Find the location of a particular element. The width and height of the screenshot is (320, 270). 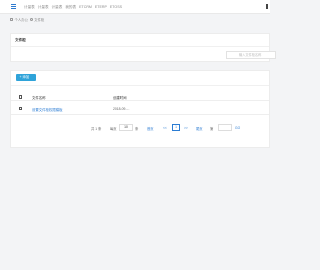

file-name-link: 设置文件柜权限模板 is located at coordinates (47, 109).